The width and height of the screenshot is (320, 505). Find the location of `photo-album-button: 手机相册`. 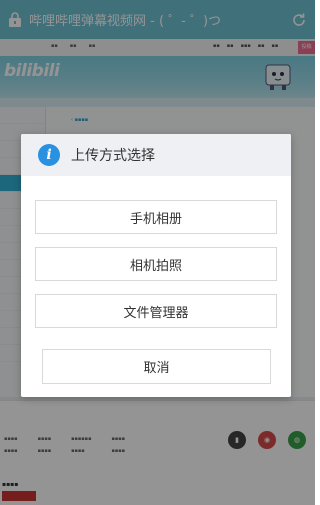

photo-album-button: 手机相册 is located at coordinates (156, 217).